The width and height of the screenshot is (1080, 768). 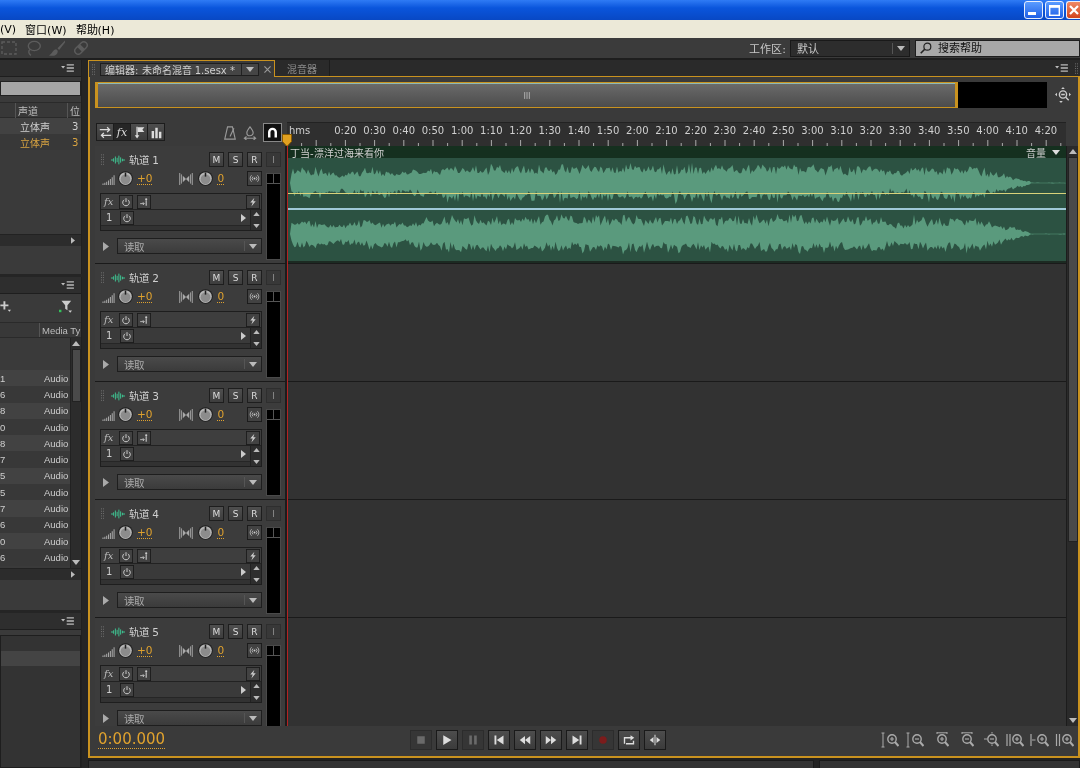 I want to click on io-button, so click(x=105, y=132).